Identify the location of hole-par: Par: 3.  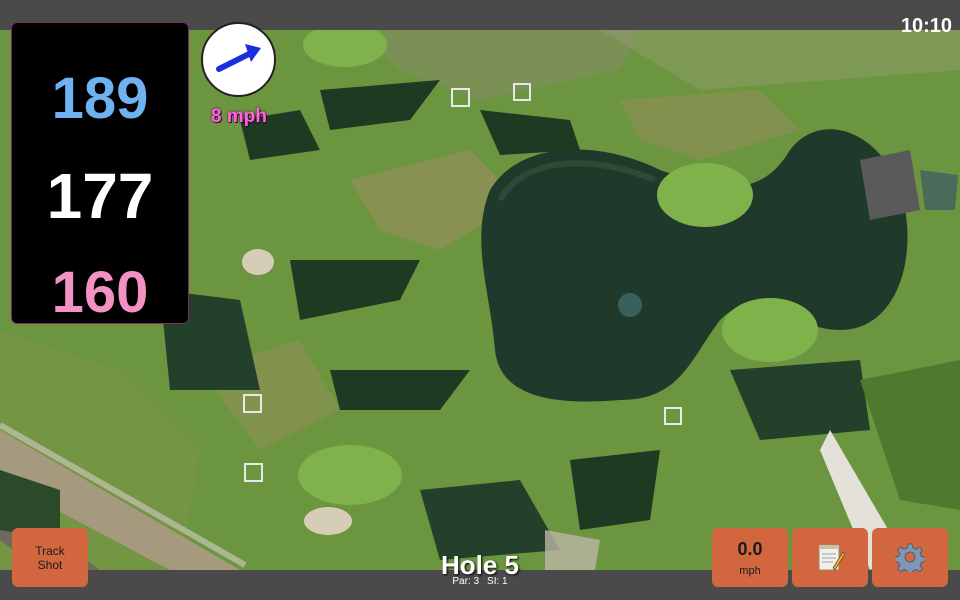
(466, 581).